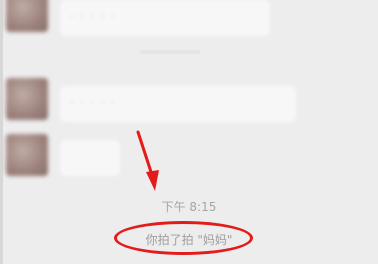 This screenshot has height=264, width=378. I want to click on chat-timestamp: 下午 8:15, so click(189, 207).